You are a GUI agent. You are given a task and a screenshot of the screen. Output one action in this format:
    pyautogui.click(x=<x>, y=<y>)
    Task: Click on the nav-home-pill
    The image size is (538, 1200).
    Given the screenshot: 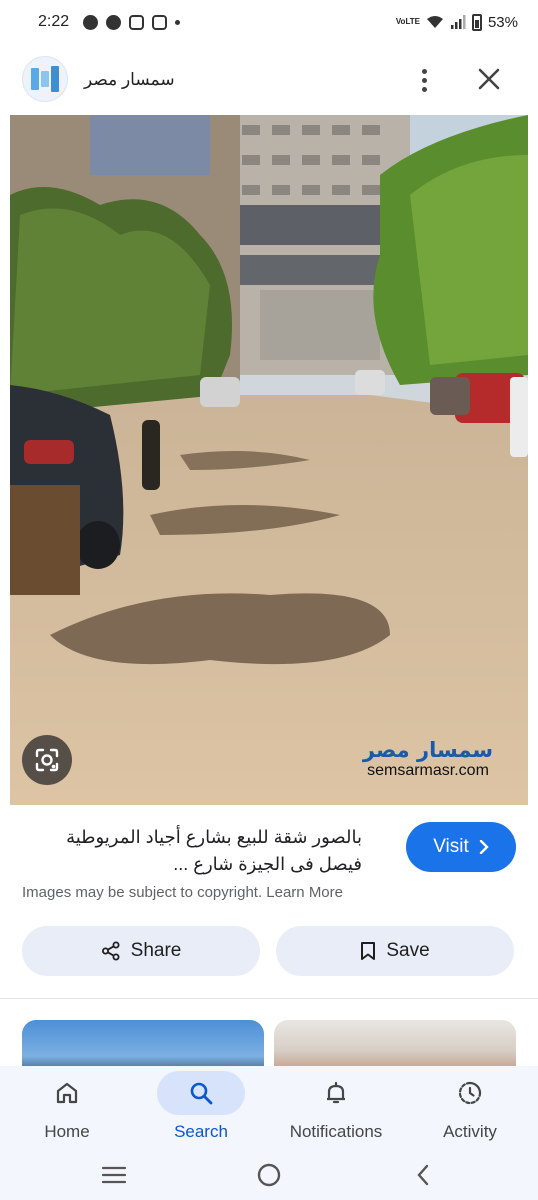 What is the action you would take?
    pyautogui.click(x=67, y=1093)
    